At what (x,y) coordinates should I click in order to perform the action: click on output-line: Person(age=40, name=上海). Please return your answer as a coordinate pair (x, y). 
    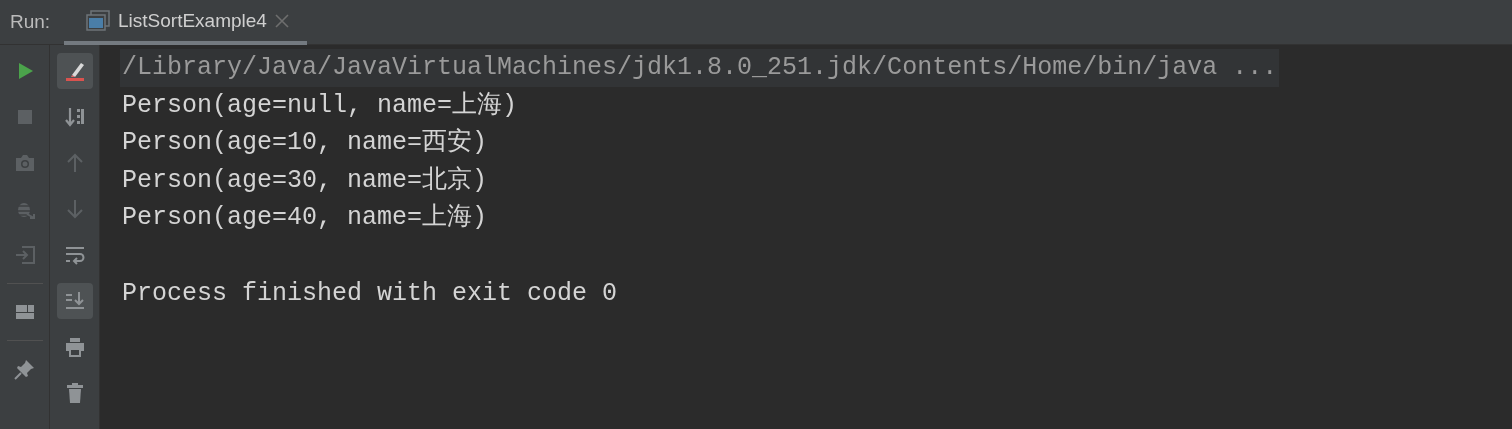
    Looking at the image, I should click on (305, 218).